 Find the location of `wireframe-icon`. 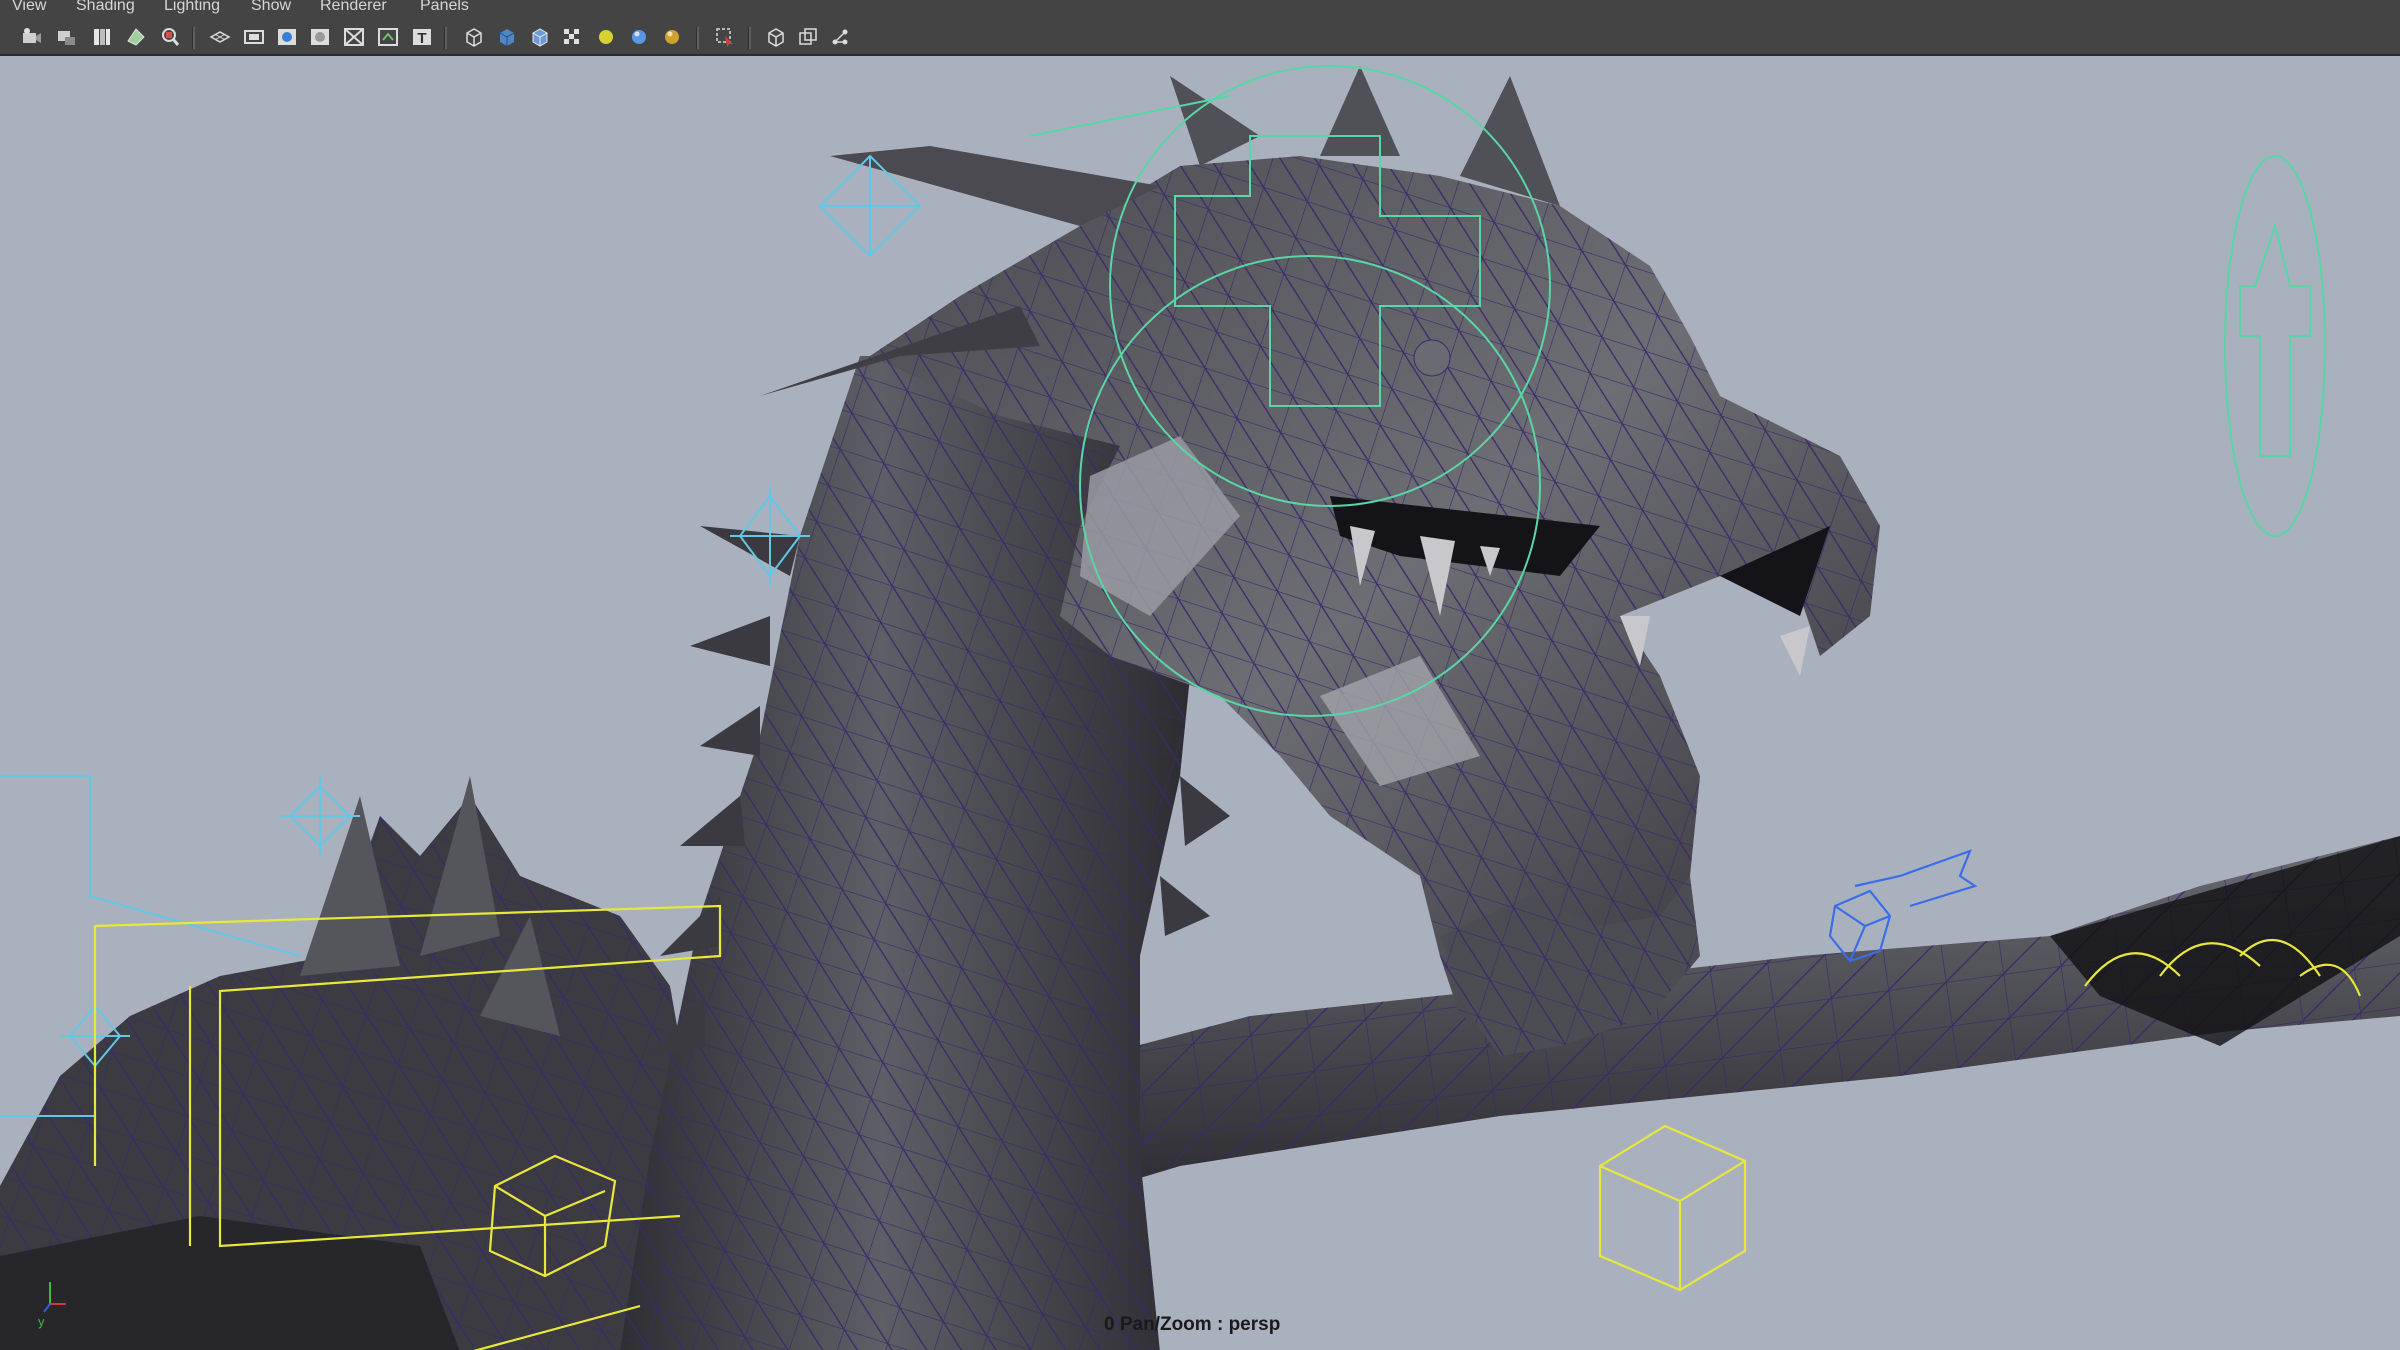

wireframe-icon is located at coordinates (474, 37).